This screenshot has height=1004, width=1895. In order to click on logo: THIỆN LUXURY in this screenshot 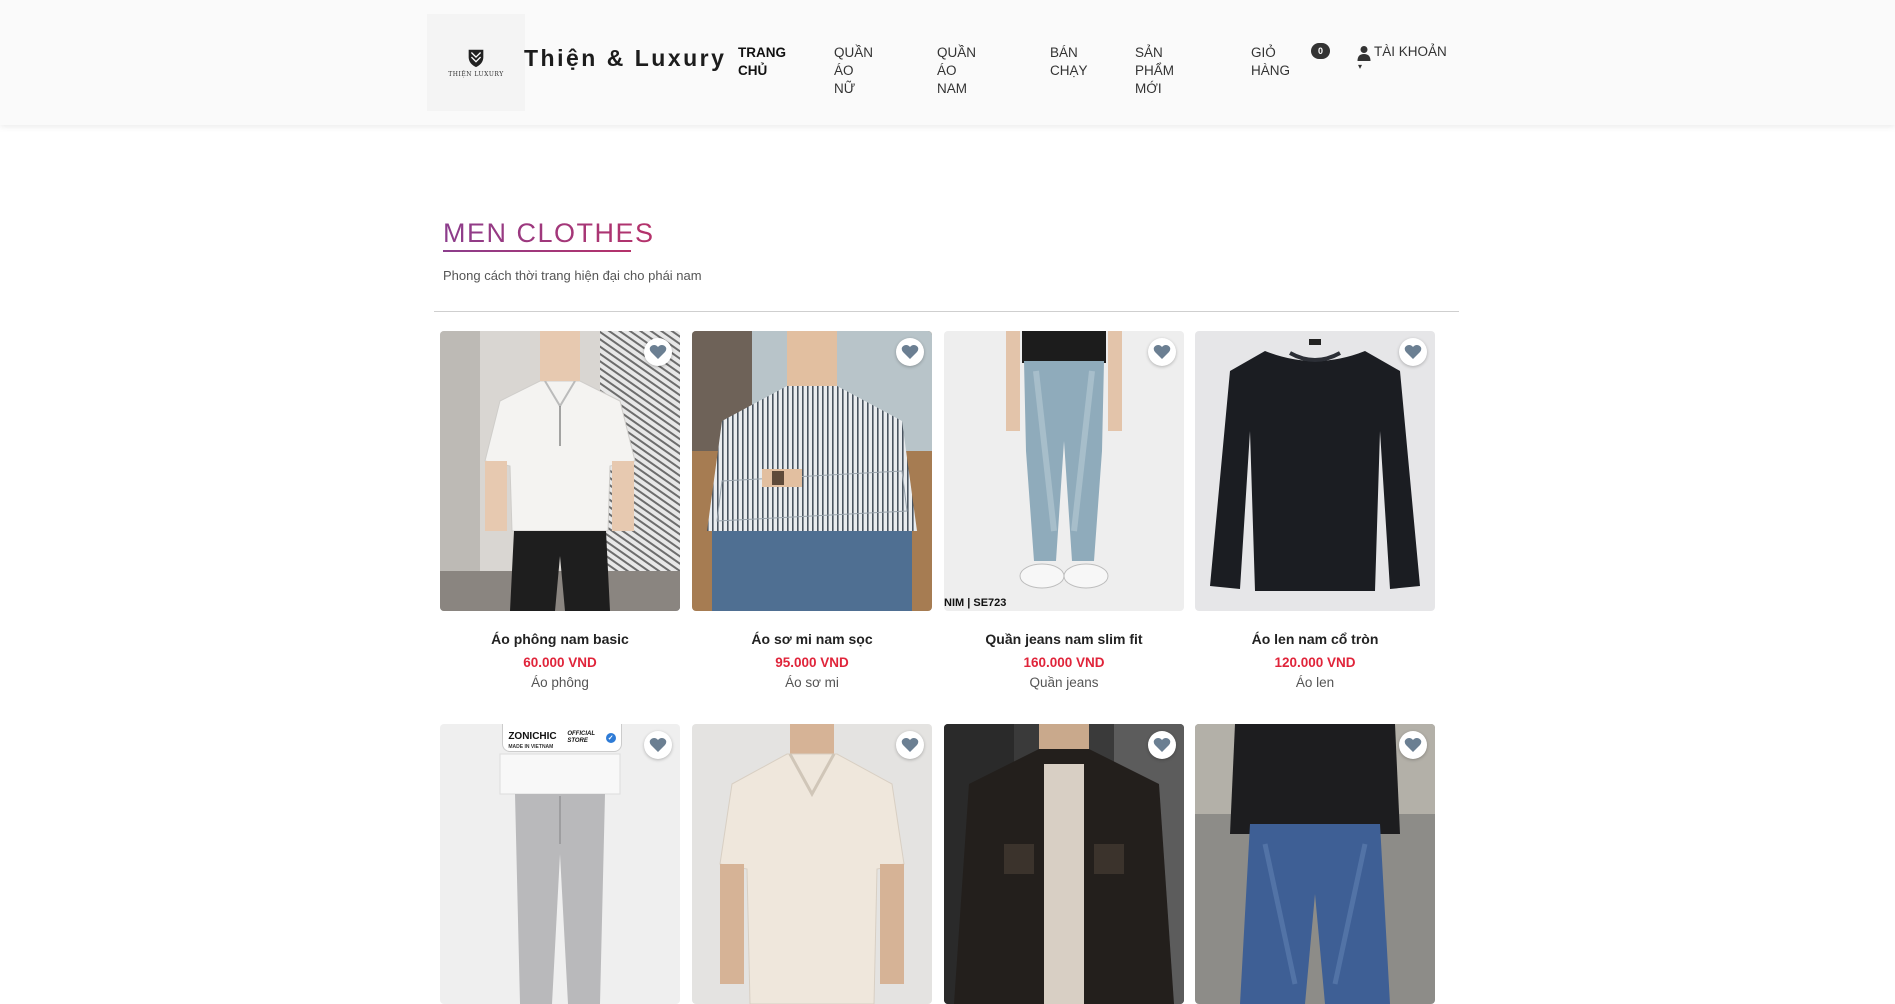, I will do `click(476, 62)`.